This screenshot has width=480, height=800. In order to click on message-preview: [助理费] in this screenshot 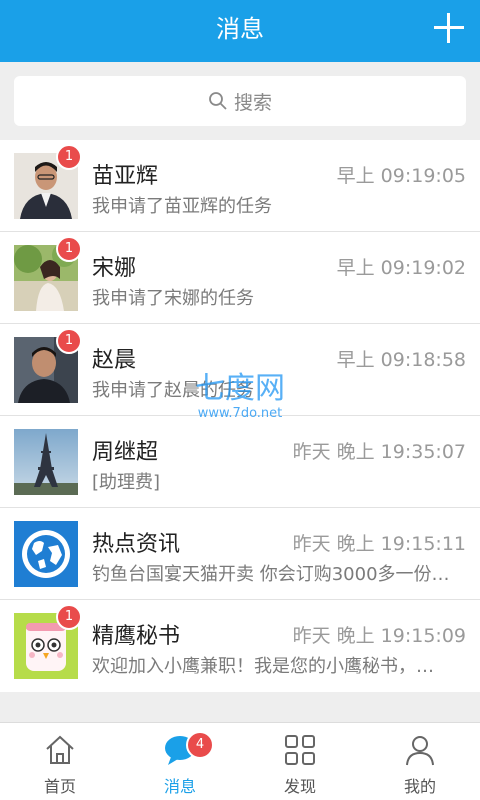, I will do `click(126, 482)`.